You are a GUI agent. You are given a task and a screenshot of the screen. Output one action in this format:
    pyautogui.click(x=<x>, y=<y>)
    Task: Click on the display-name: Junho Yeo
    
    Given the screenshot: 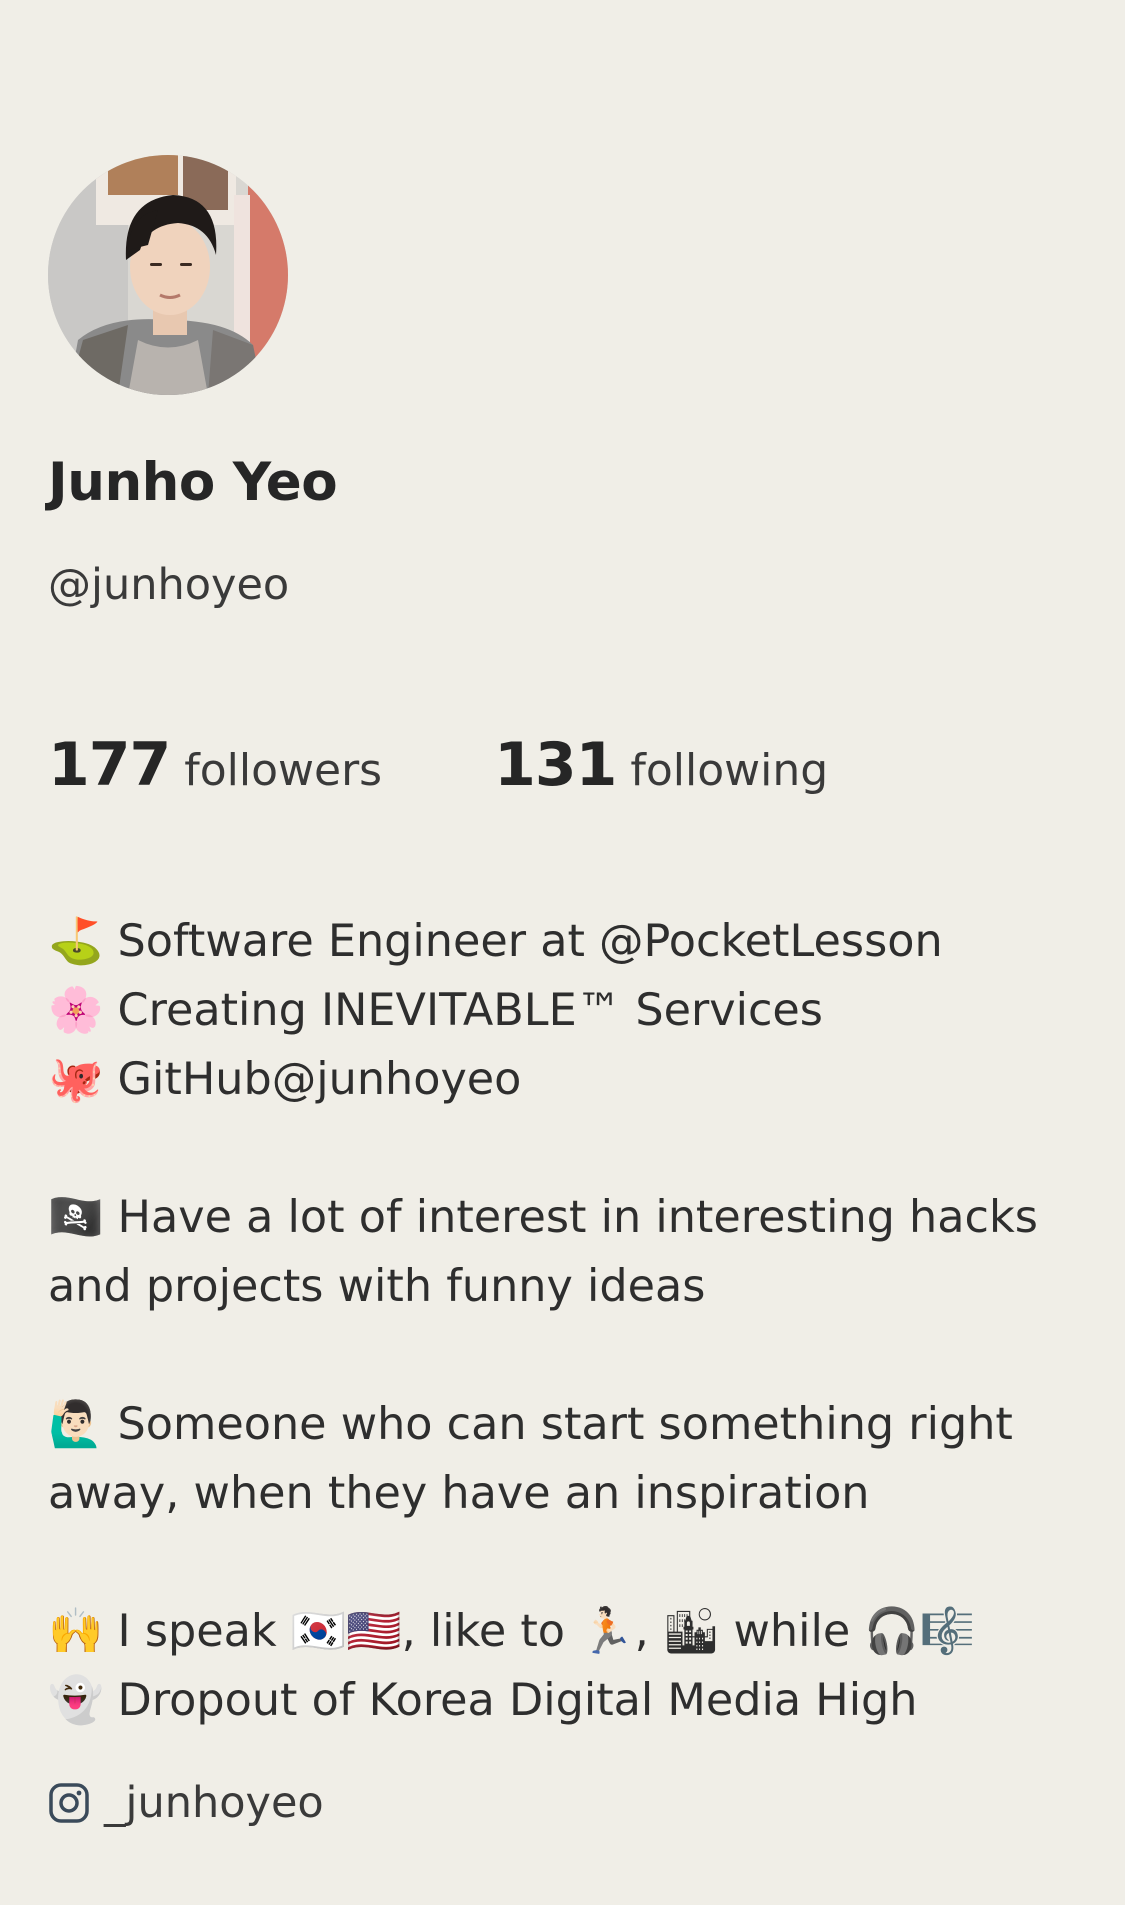 What is the action you would take?
    pyautogui.click(x=193, y=482)
    